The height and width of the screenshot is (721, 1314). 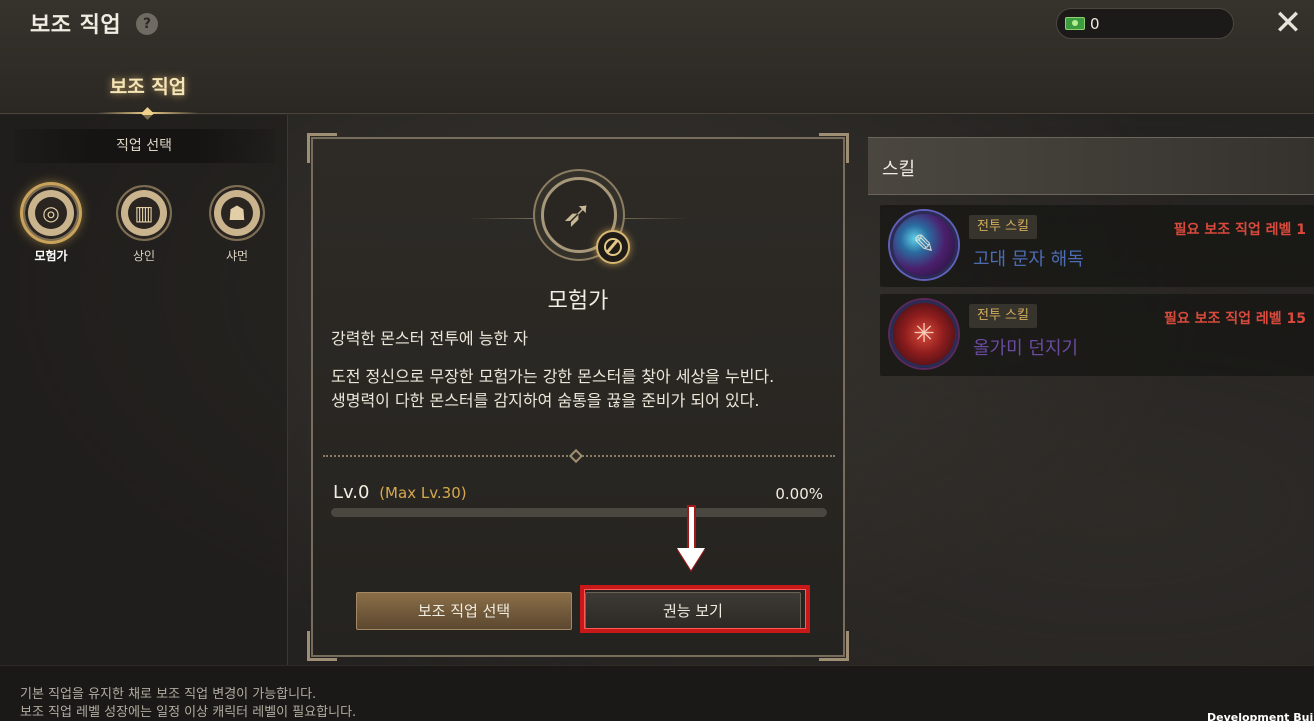 I want to click on skill-name: 올가미 던지기, so click(x=1026, y=348).